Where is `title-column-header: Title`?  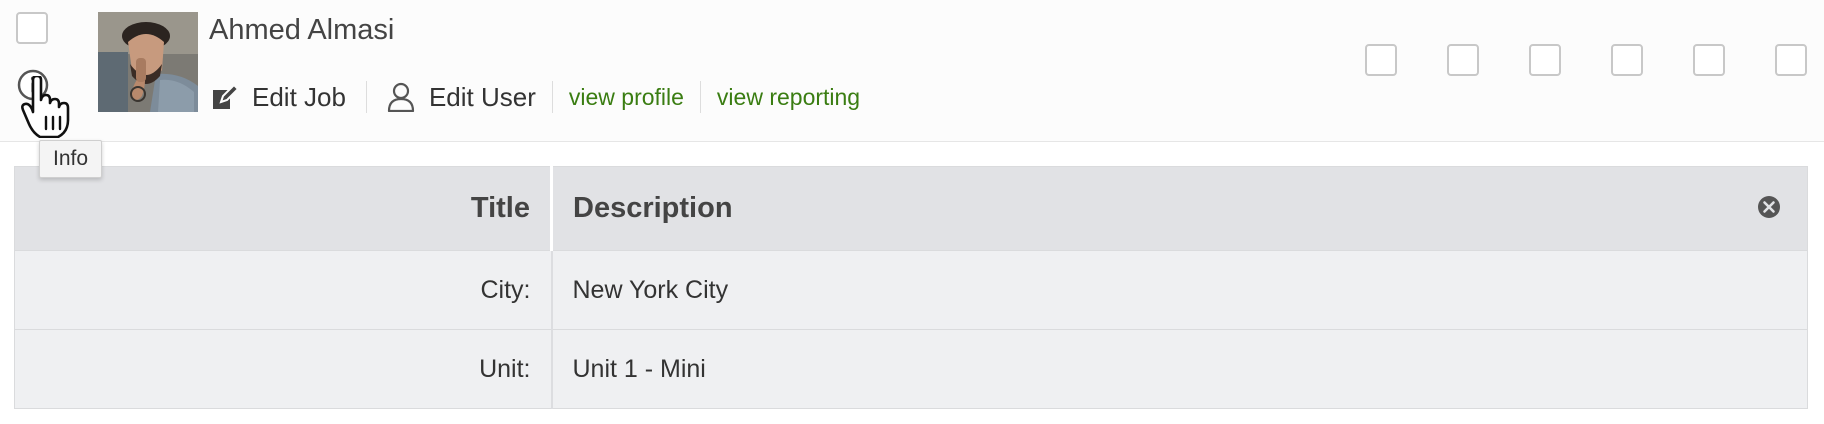
title-column-header: Title is located at coordinates (283, 208).